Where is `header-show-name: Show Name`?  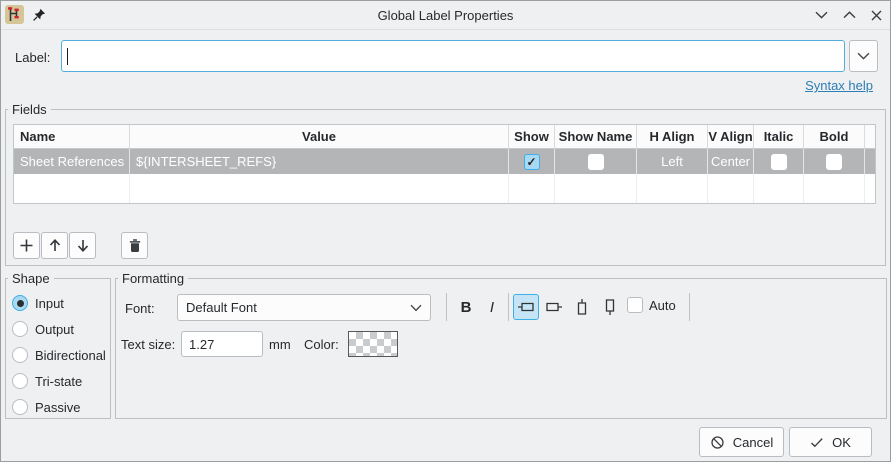 header-show-name: Show Name is located at coordinates (596, 137).